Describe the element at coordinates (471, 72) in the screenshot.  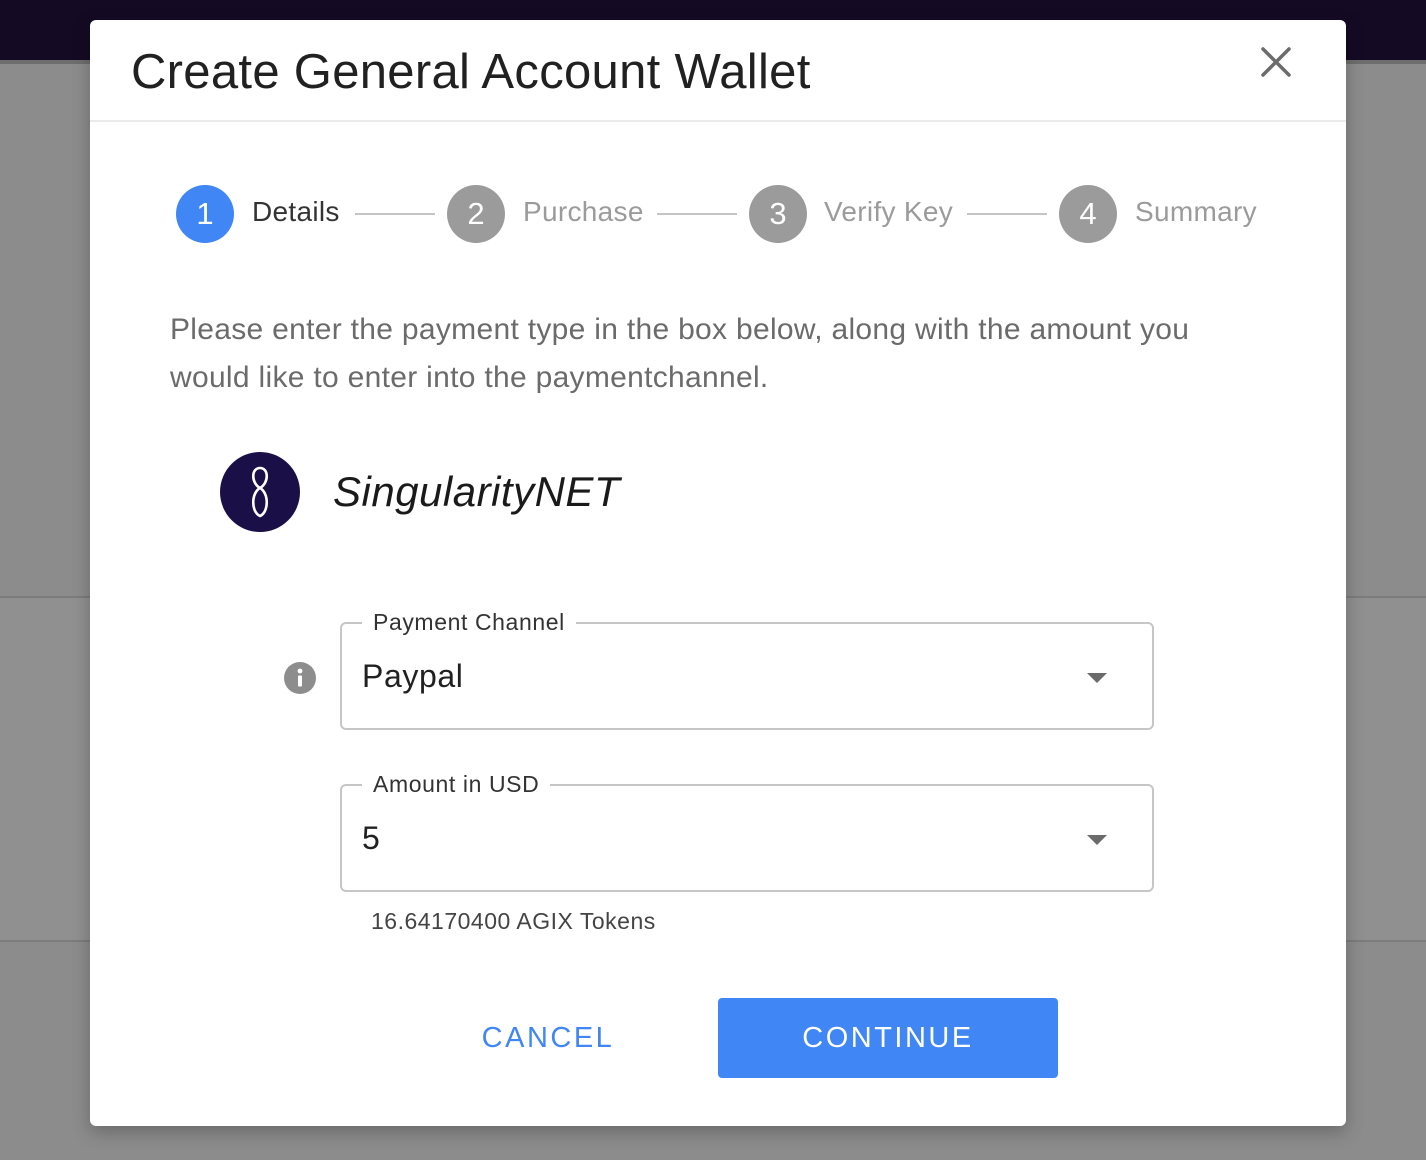
I see `dialog-title: Create General Account Wallet` at that location.